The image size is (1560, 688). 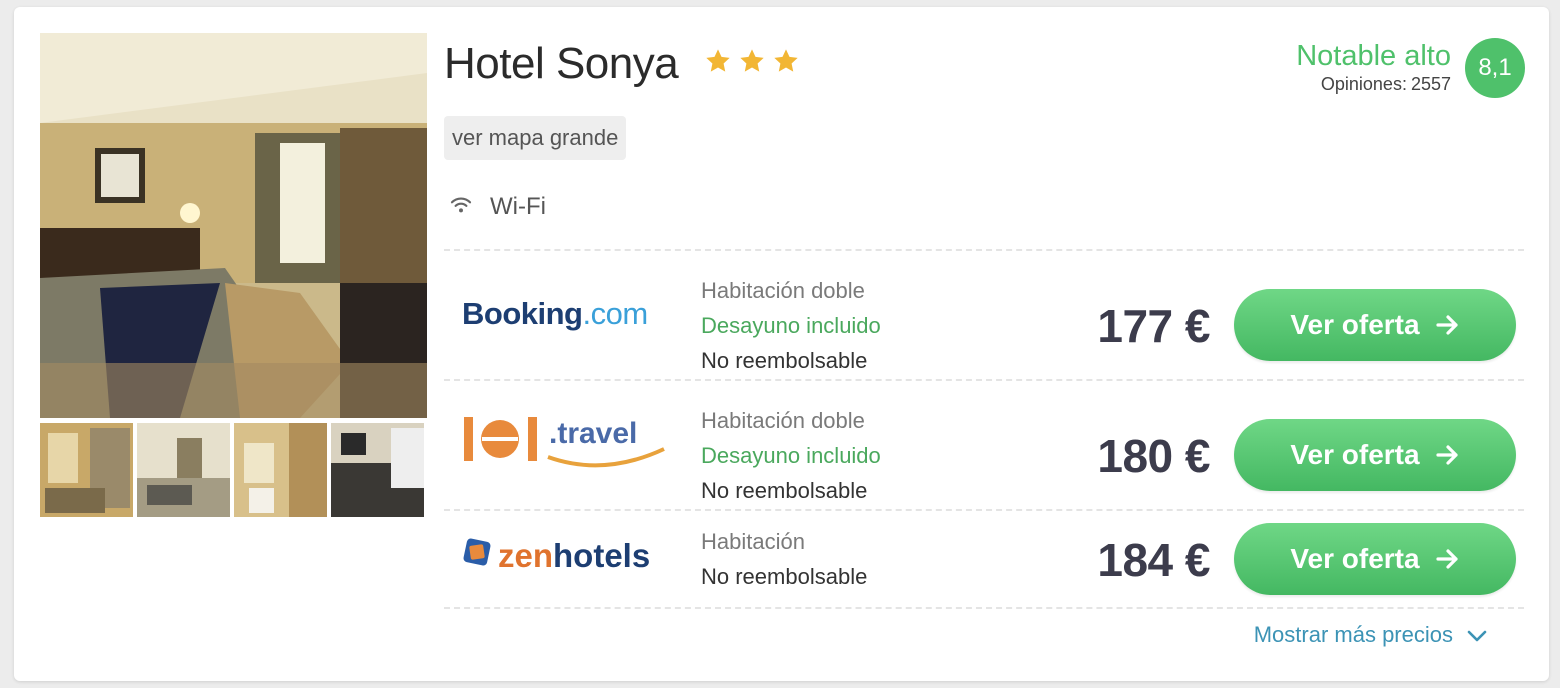 I want to click on loltravel-logo: .travel, so click(x=566, y=444).